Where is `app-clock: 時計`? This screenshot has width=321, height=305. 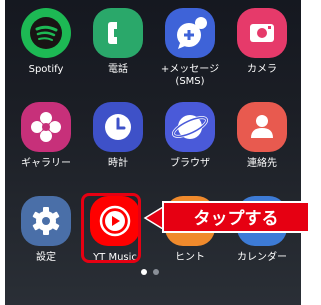
app-clock: 時計 is located at coordinates (118, 136).